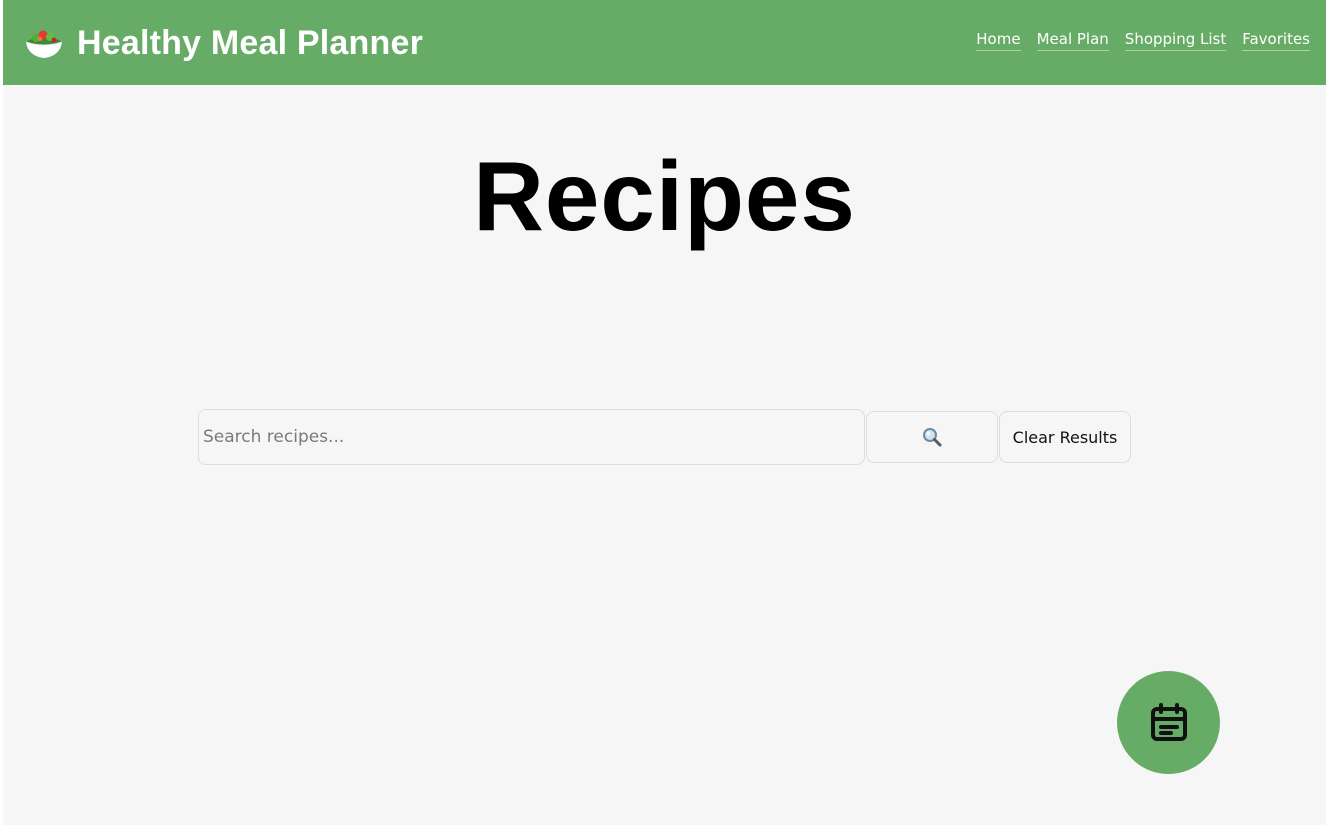  I want to click on clear-results-button: Clear Results, so click(1065, 437).